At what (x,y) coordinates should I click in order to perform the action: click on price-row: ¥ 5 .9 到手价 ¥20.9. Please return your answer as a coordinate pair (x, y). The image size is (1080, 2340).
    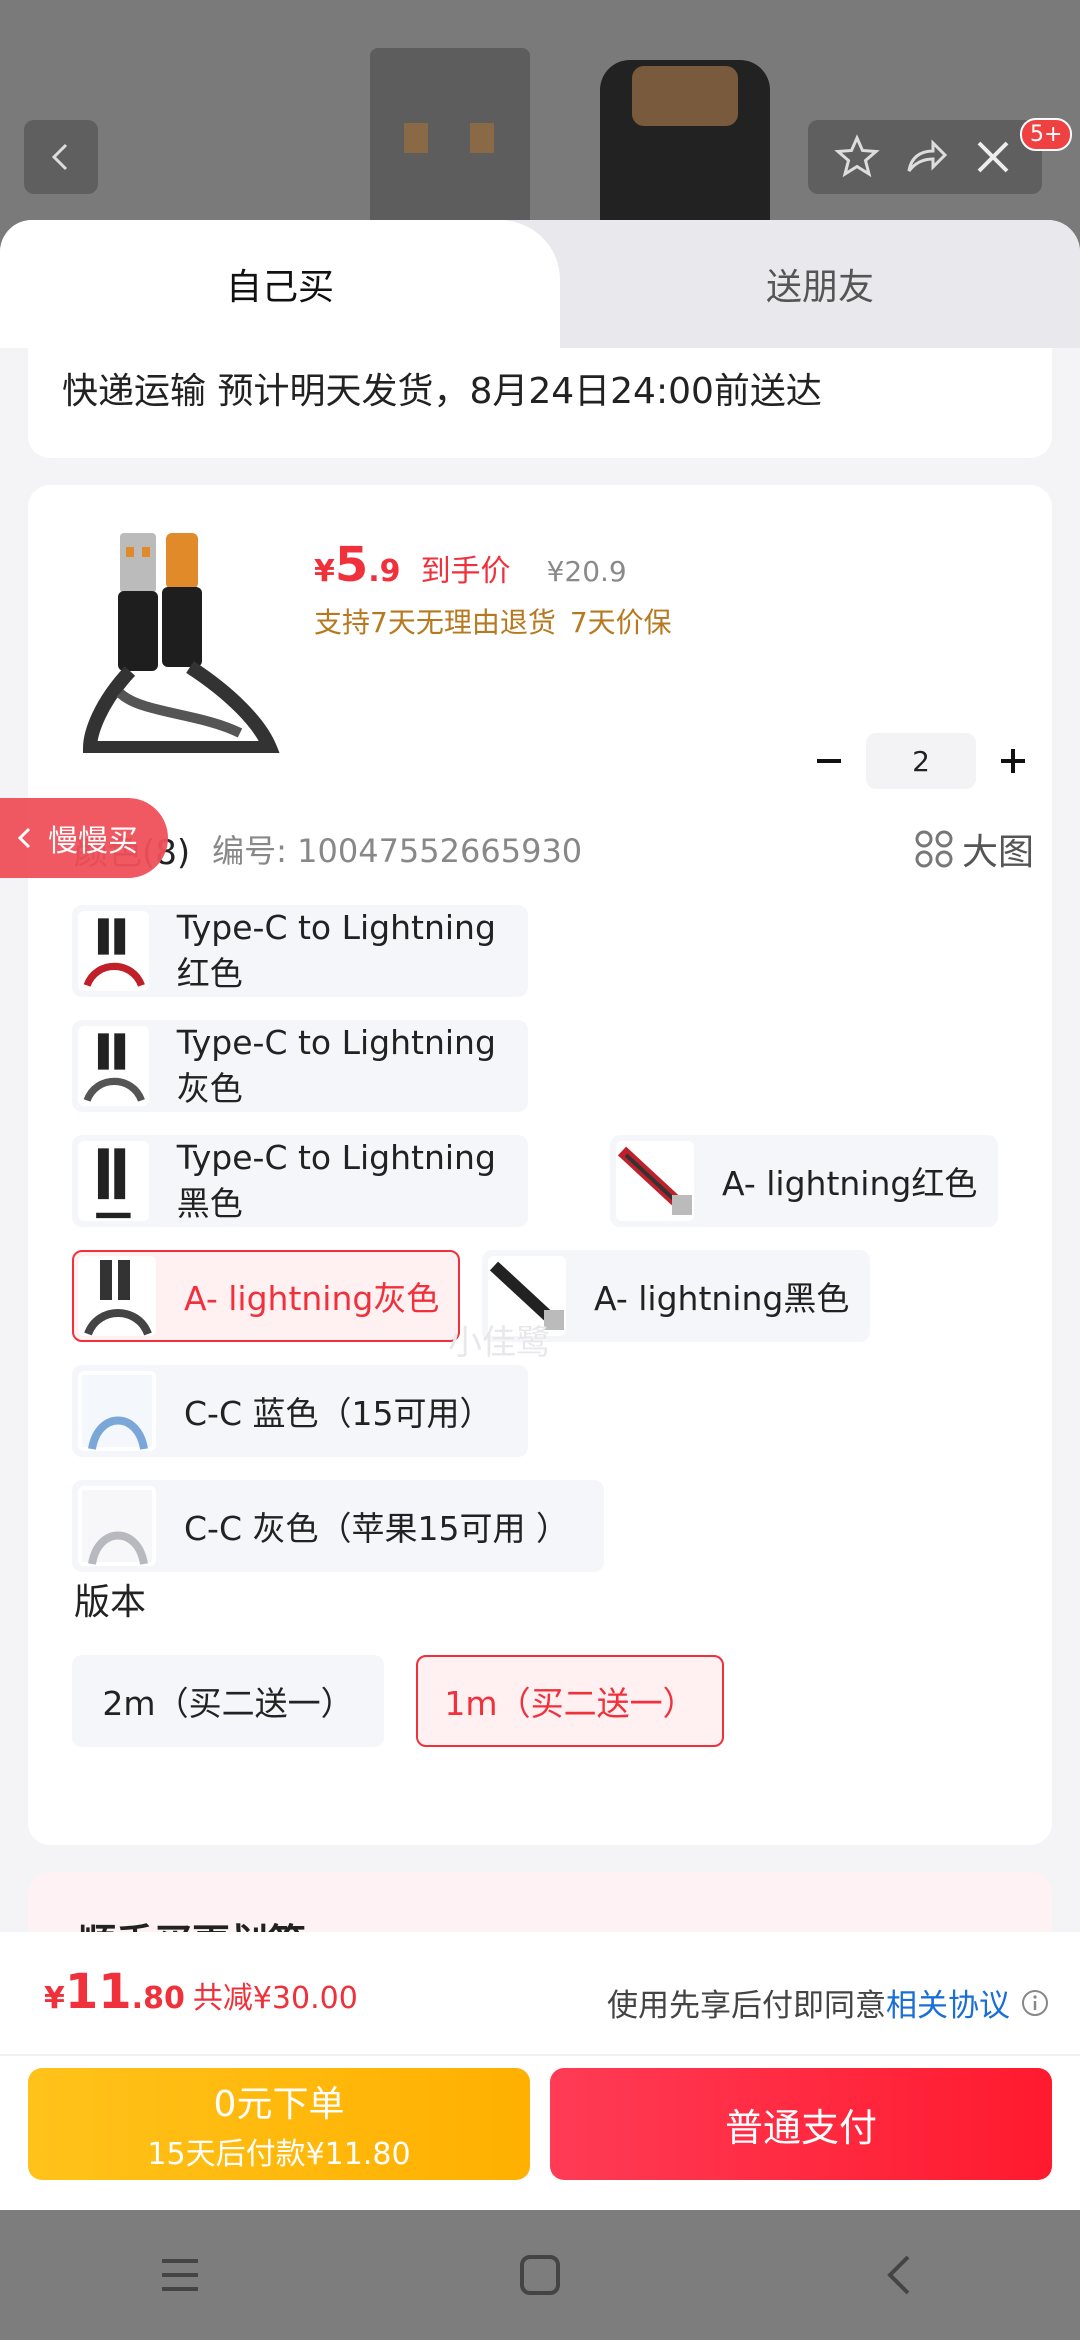
    Looking at the image, I should click on (470, 565).